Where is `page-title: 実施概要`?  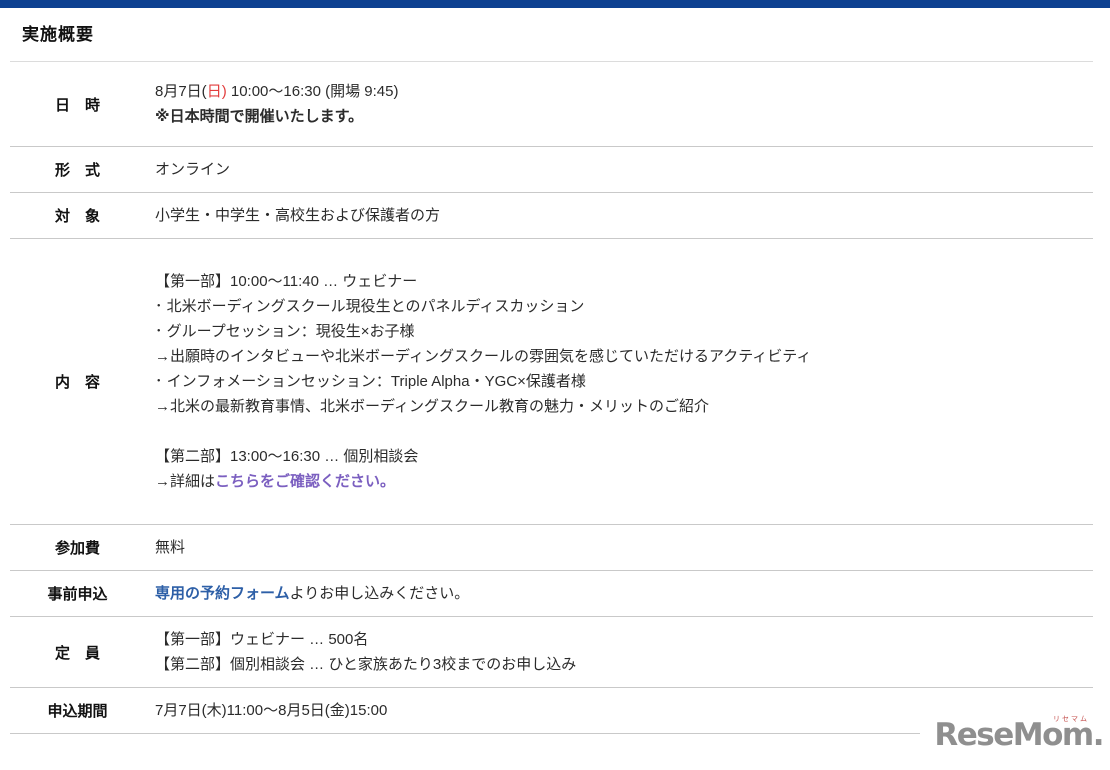 page-title: 実施概要 is located at coordinates (58, 34).